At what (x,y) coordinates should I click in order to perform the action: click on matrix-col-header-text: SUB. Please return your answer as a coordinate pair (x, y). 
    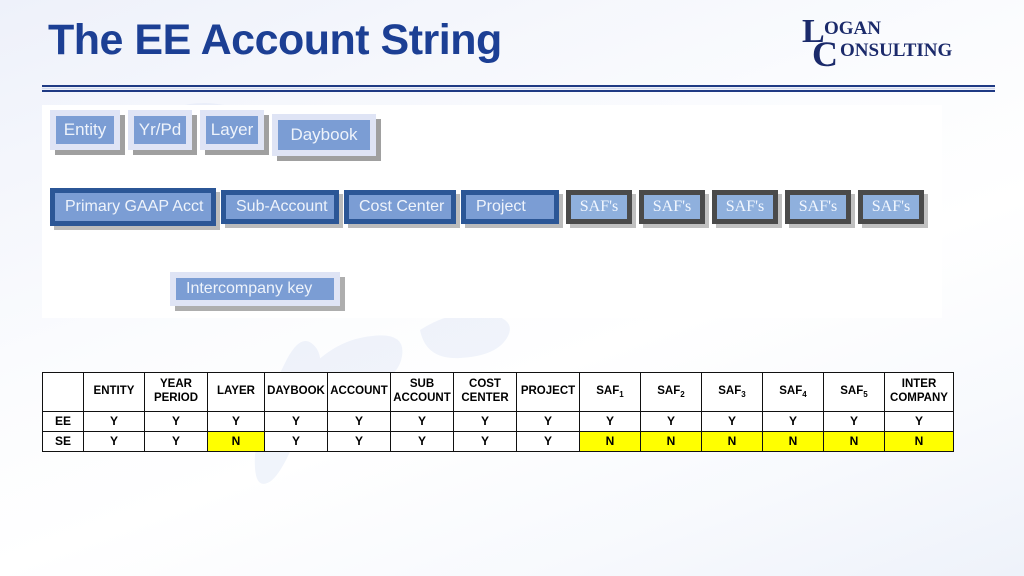
    Looking at the image, I should click on (422, 384).